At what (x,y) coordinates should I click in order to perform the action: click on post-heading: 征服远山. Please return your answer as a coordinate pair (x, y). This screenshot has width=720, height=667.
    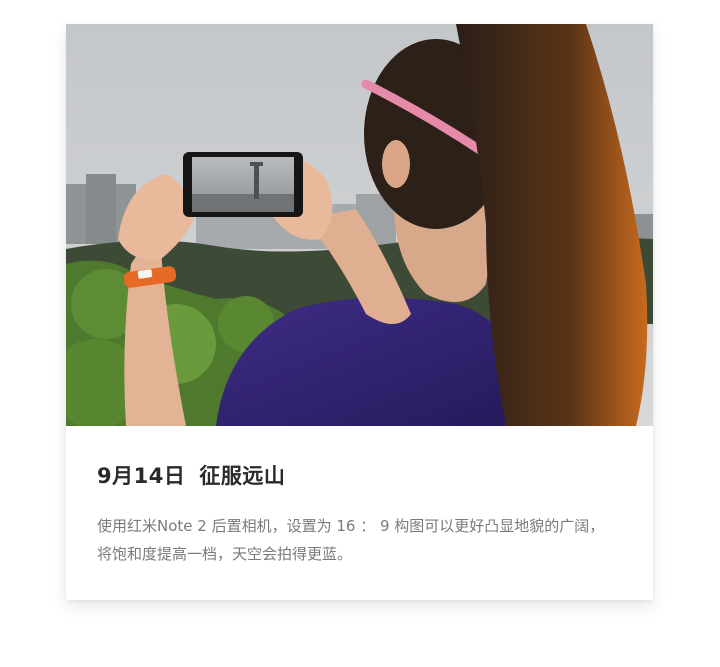
    Looking at the image, I should click on (242, 476).